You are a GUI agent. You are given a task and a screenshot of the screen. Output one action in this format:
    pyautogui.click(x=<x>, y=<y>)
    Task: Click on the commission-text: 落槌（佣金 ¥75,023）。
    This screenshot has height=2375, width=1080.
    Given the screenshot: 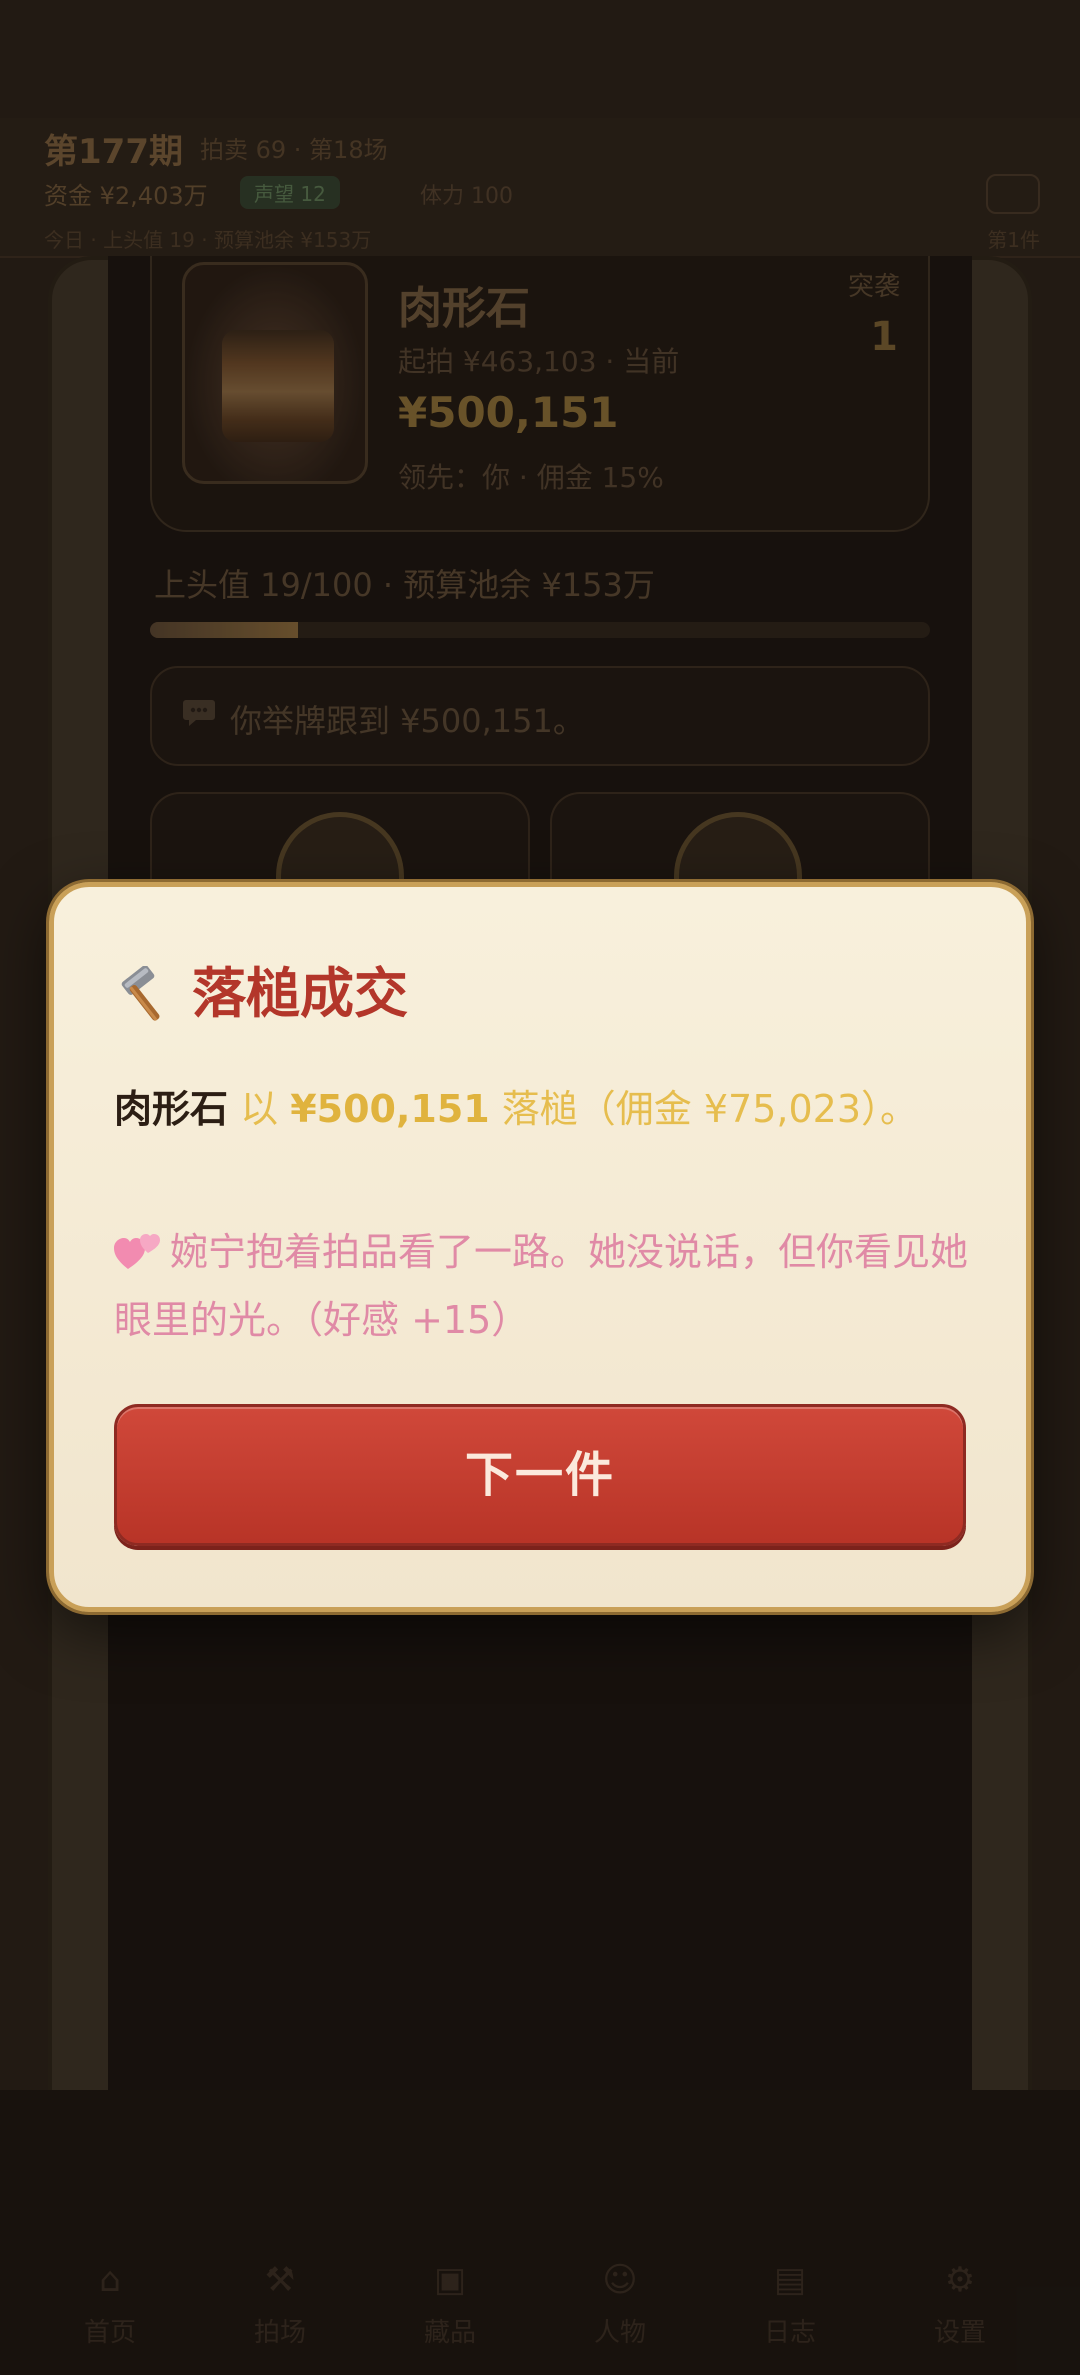 What is the action you would take?
    pyautogui.click(x=704, y=1109)
    